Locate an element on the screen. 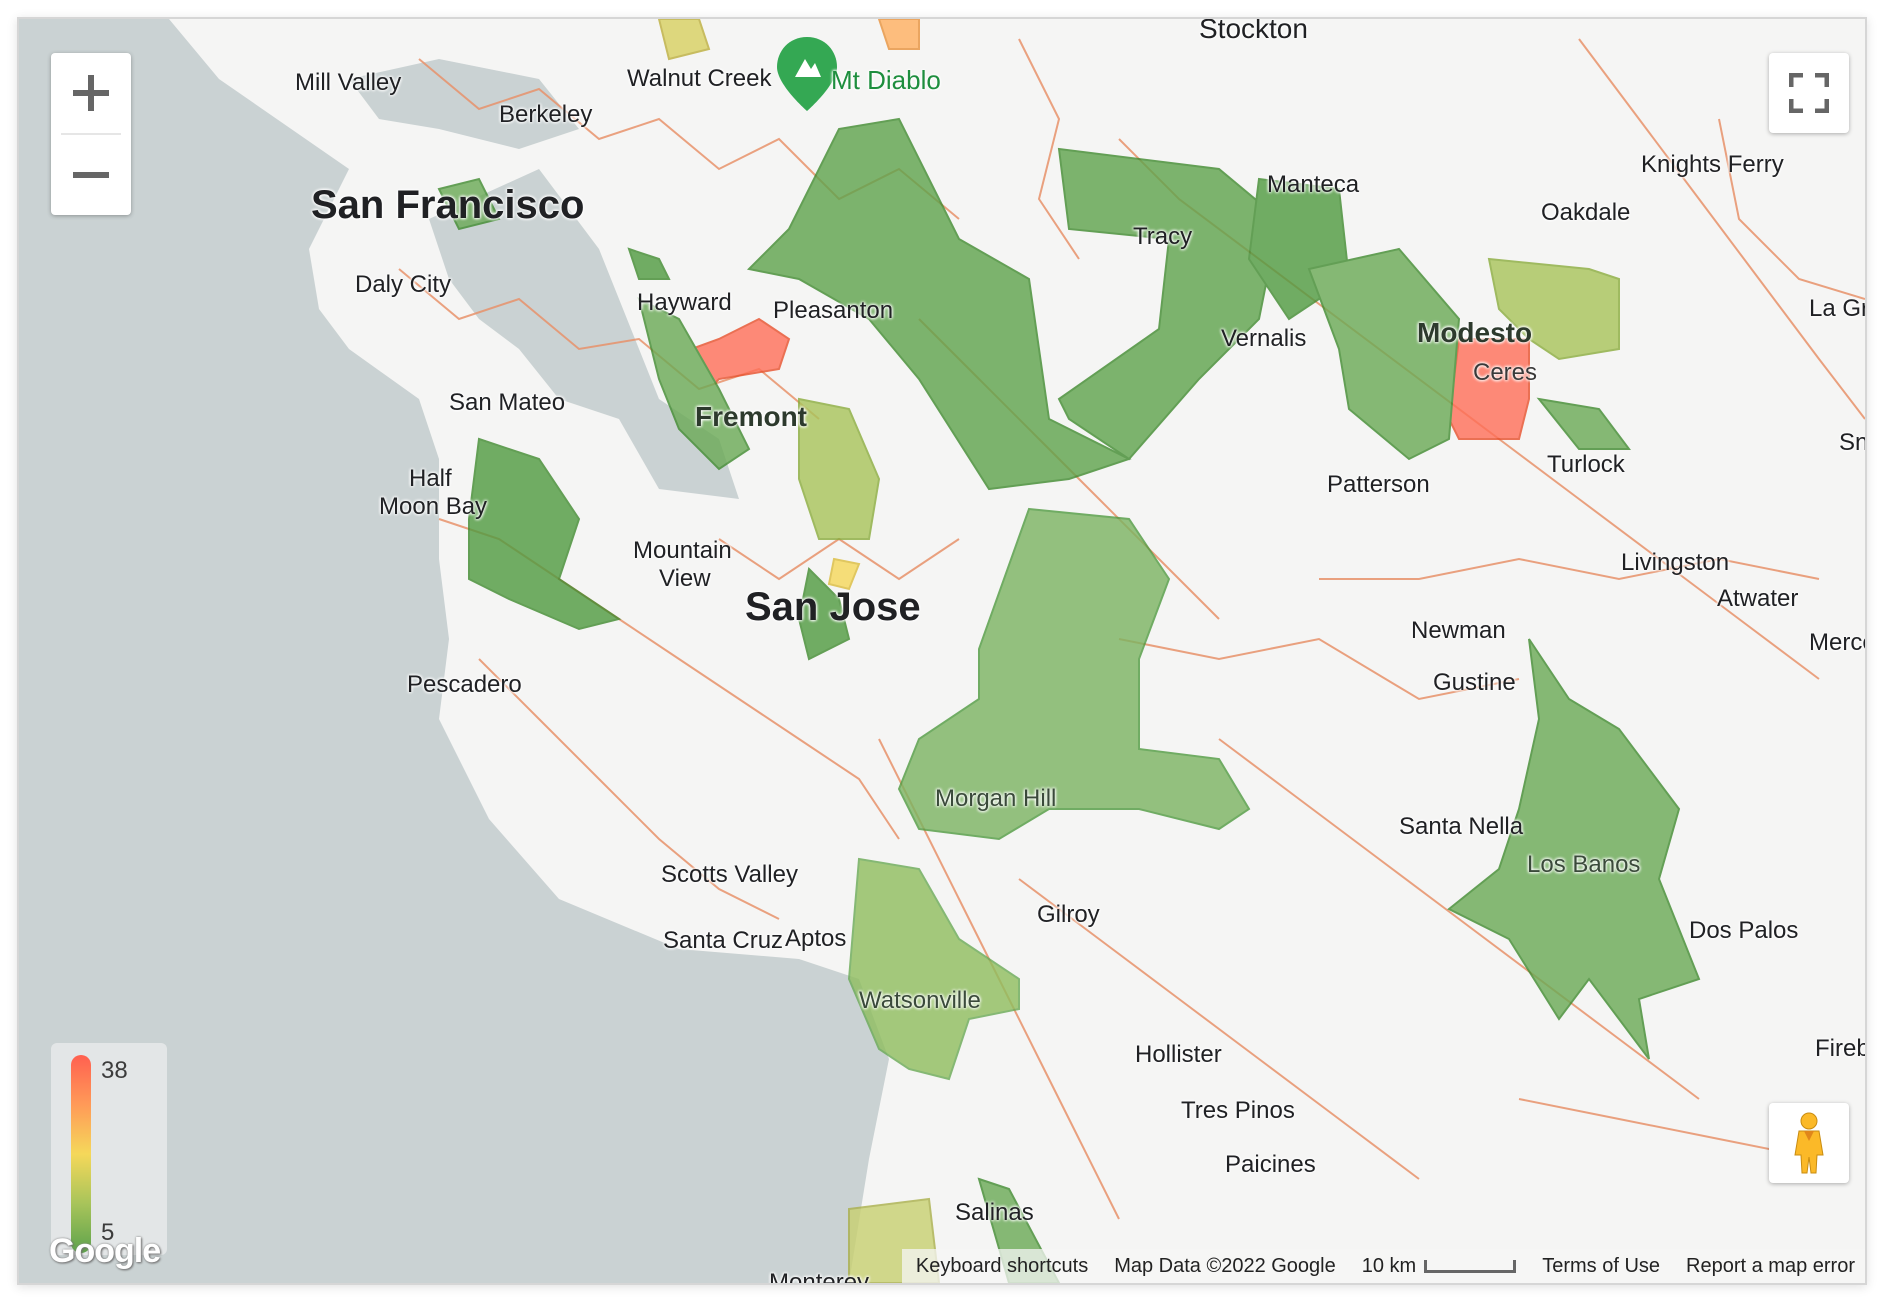 This screenshot has height=1304, width=1878. report-map-error-link: Report a map error is located at coordinates (1770, 1266).